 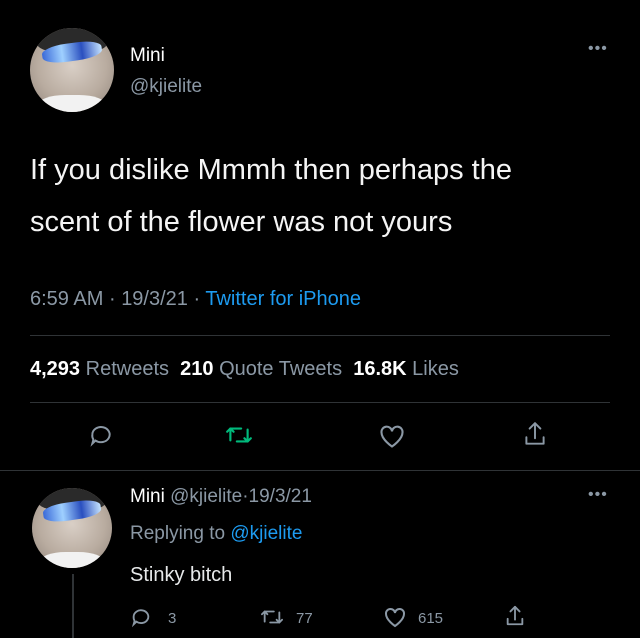 What do you see at coordinates (535, 434) in the screenshot?
I see `share-icon` at bounding box center [535, 434].